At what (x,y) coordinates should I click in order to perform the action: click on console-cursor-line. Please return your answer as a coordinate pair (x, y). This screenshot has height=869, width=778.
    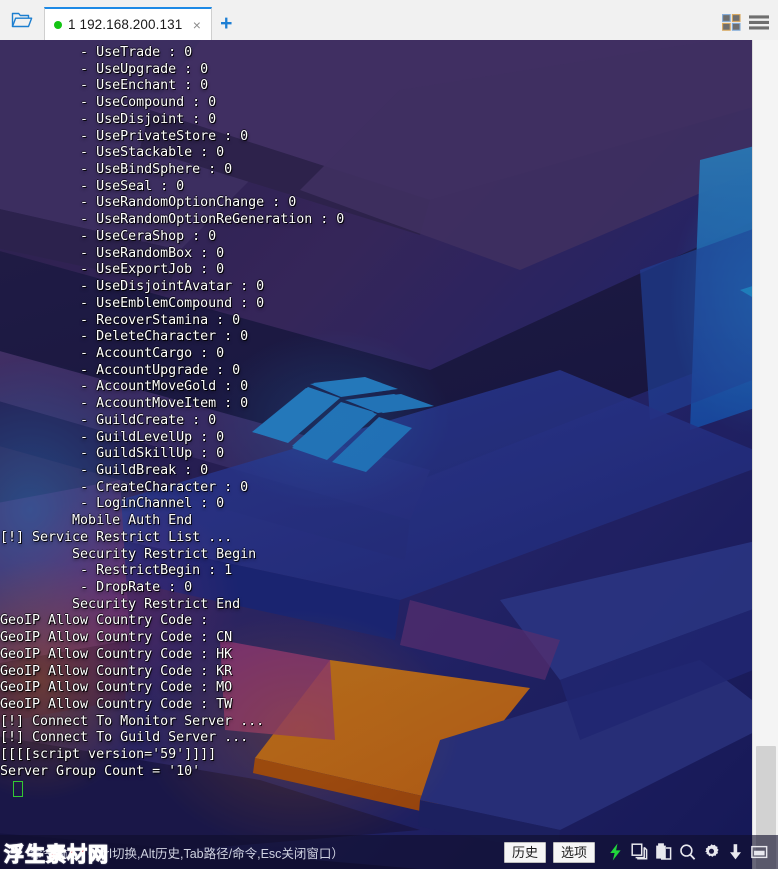
    Looking at the image, I should click on (376, 789).